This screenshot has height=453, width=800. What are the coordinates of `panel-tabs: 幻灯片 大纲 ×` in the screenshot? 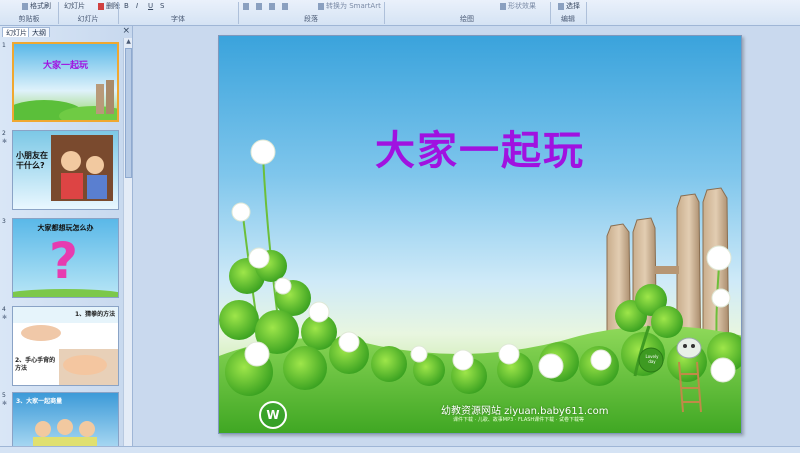 It's located at (66, 31).